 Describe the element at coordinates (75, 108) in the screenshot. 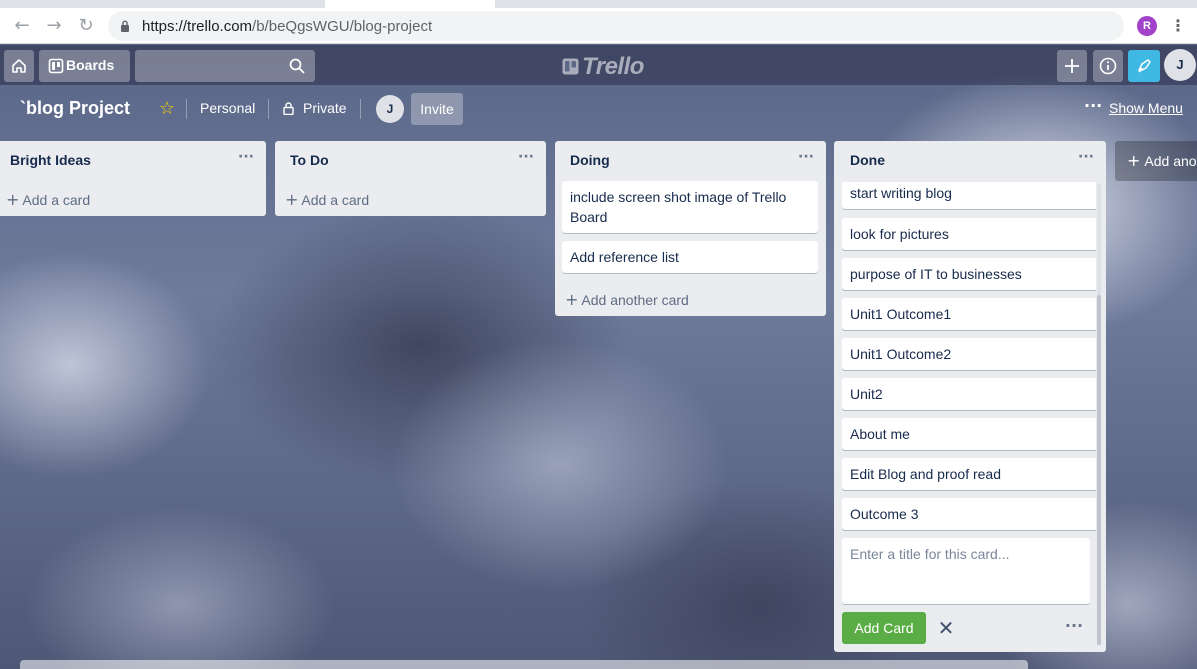

I see `board-title: `blog Project` at that location.